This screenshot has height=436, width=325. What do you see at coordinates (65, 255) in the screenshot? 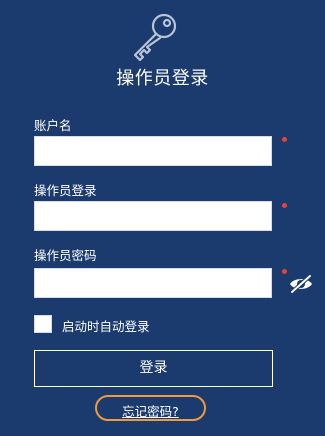
I see `password-label: 操作员密码` at bounding box center [65, 255].